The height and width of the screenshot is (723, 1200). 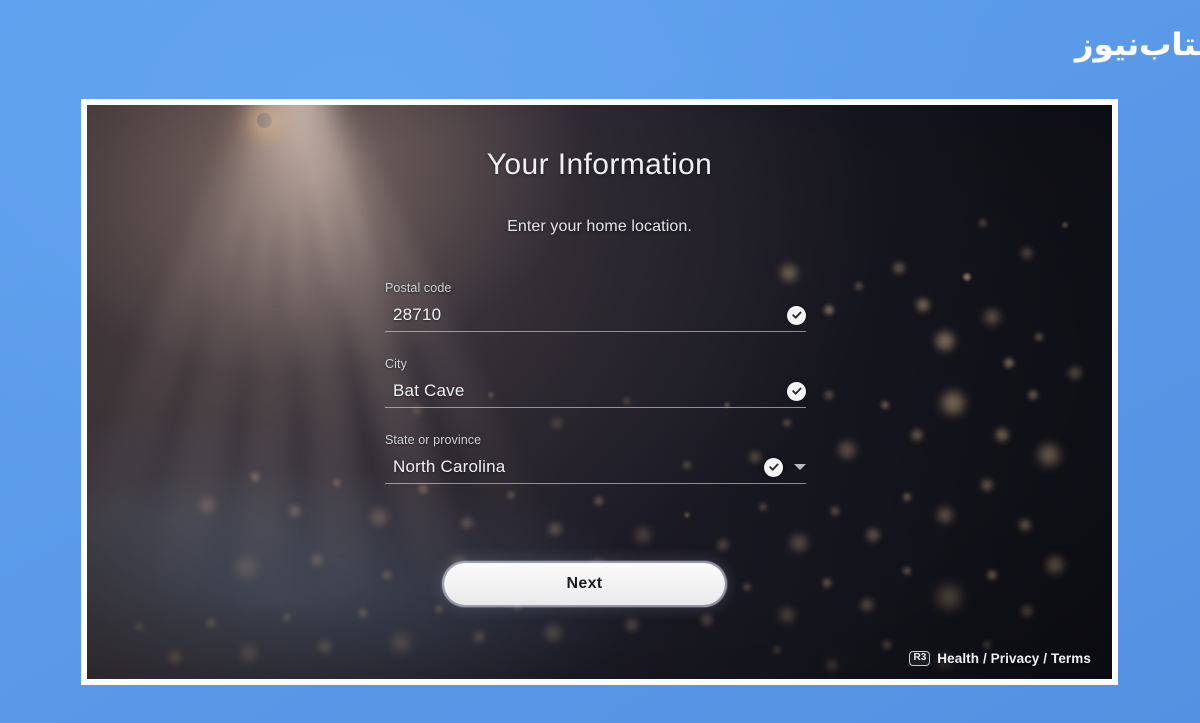 What do you see at coordinates (574, 467) in the screenshot?
I see `field-value: North Carolina` at bounding box center [574, 467].